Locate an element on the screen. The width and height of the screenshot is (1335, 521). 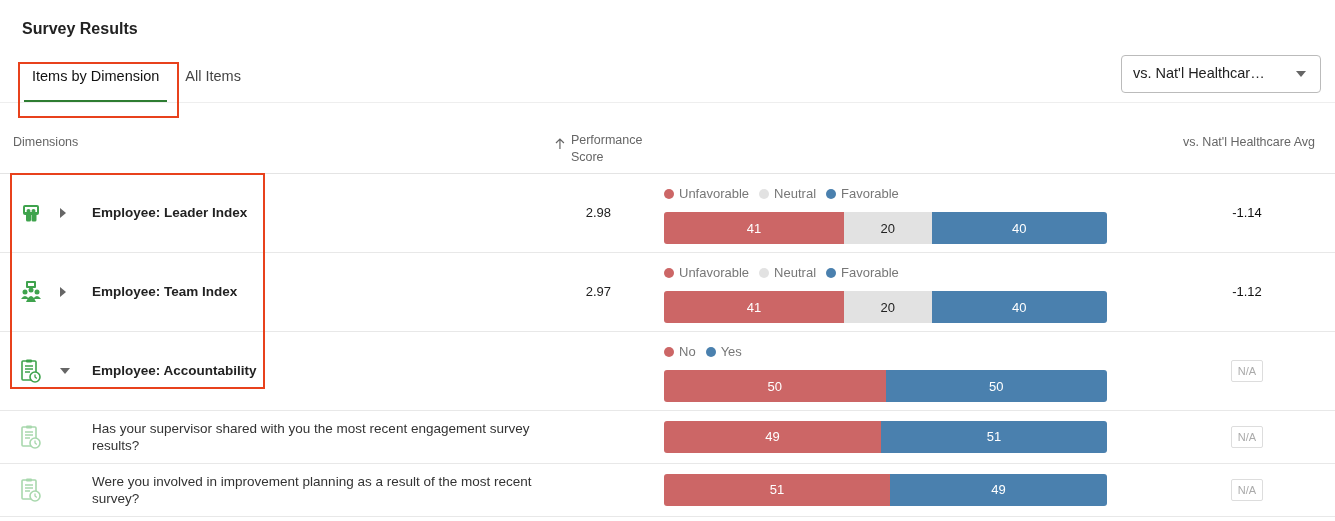
presenter-board-icon is located at coordinates (31, 212).